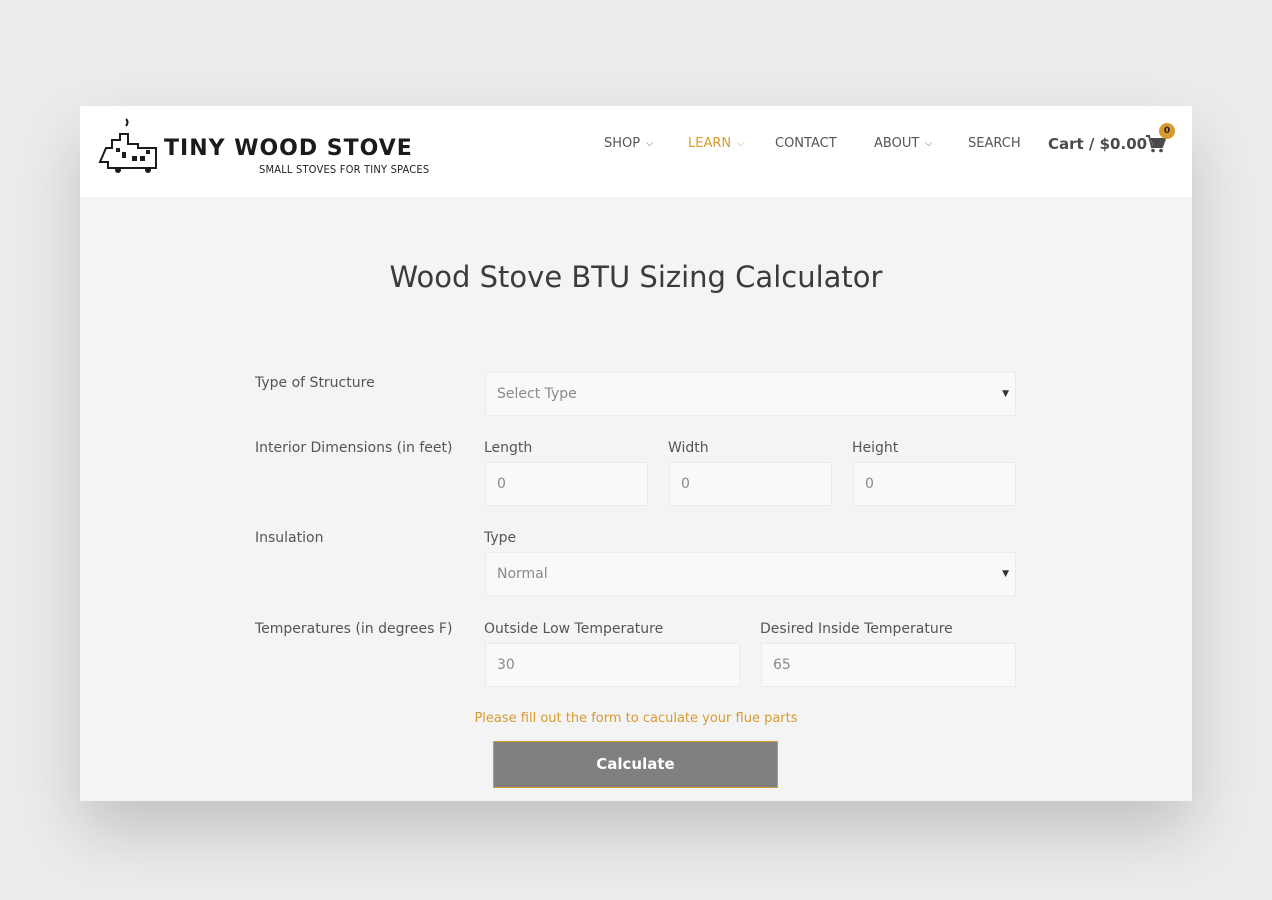 The width and height of the screenshot is (1272, 900). Describe the element at coordinates (875, 448) in the screenshot. I see `height-label: Height` at that location.